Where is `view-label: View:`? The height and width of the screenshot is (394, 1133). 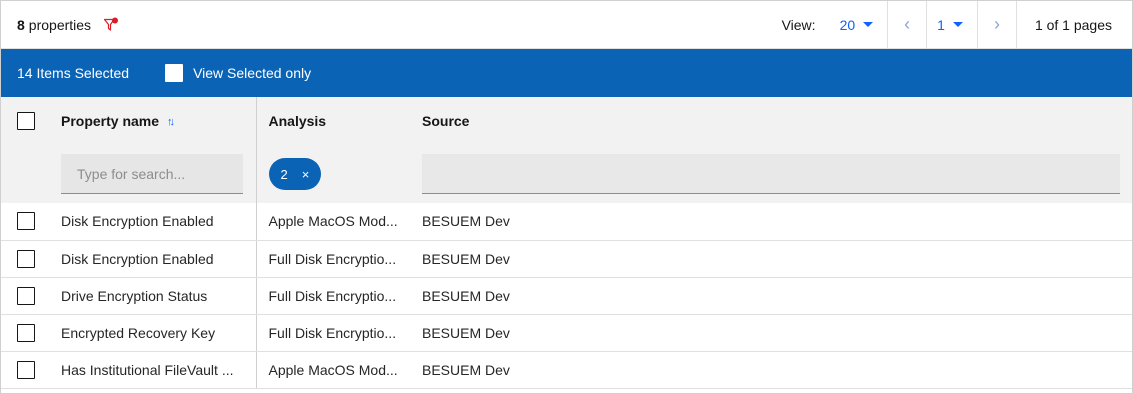
view-label: View: is located at coordinates (798, 24).